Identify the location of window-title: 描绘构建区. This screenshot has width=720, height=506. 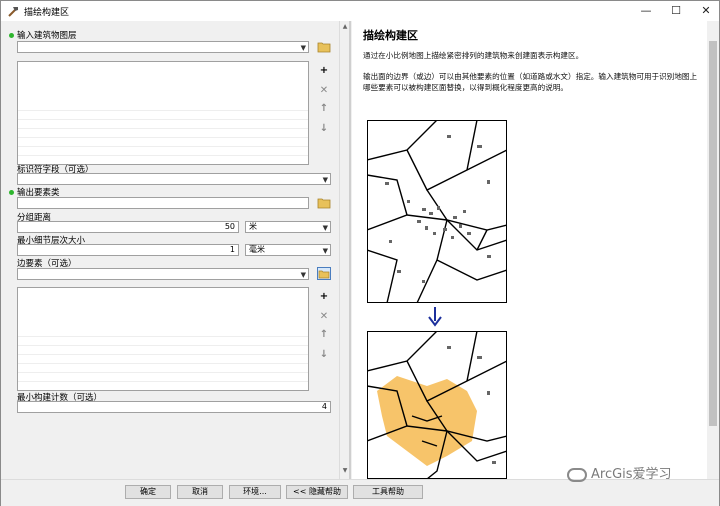
(47, 13).